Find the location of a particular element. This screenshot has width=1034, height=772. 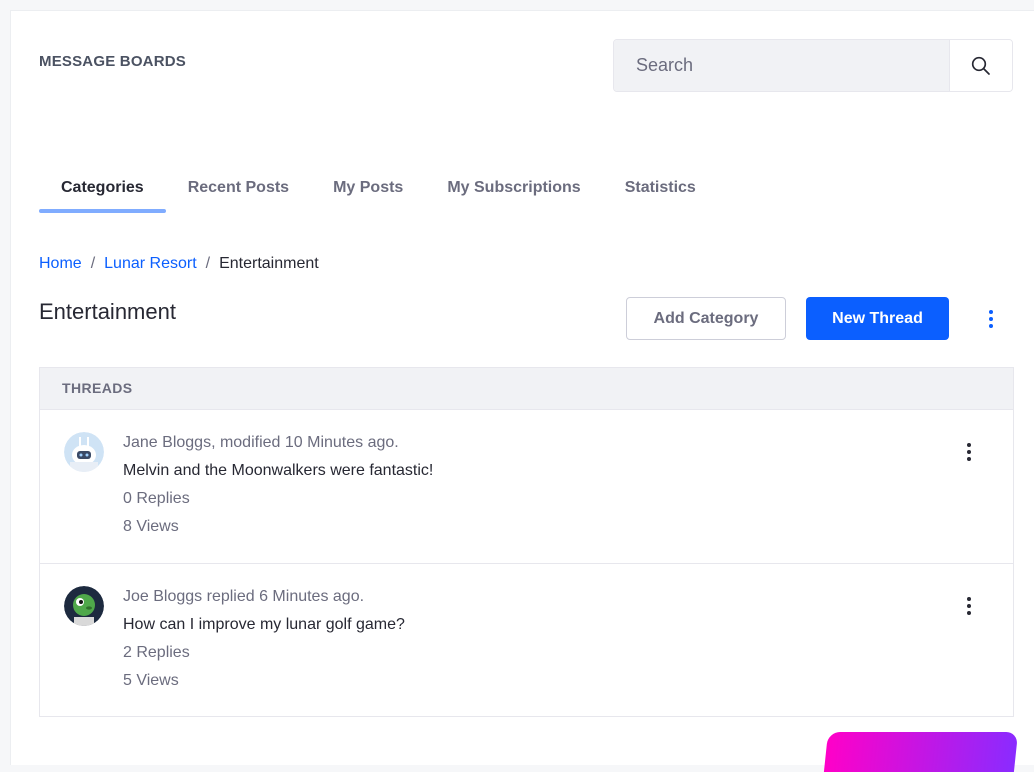

search-bar is located at coordinates (813, 65).